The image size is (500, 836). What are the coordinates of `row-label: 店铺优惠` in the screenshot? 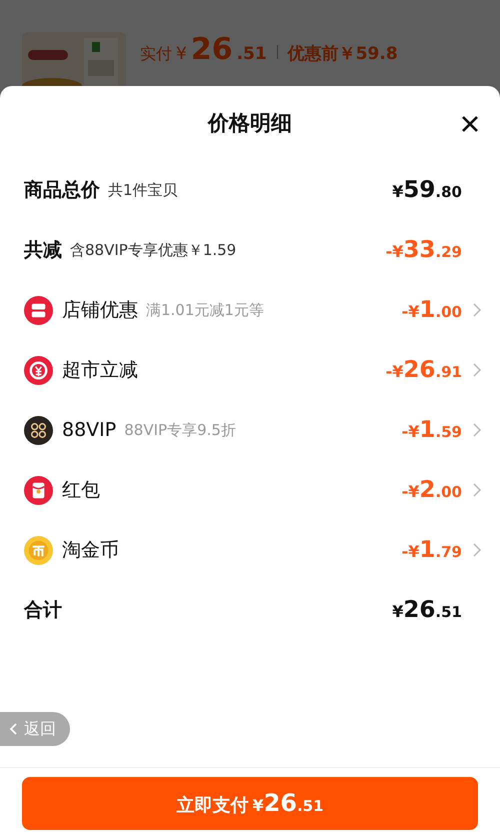 It's located at (100, 310).